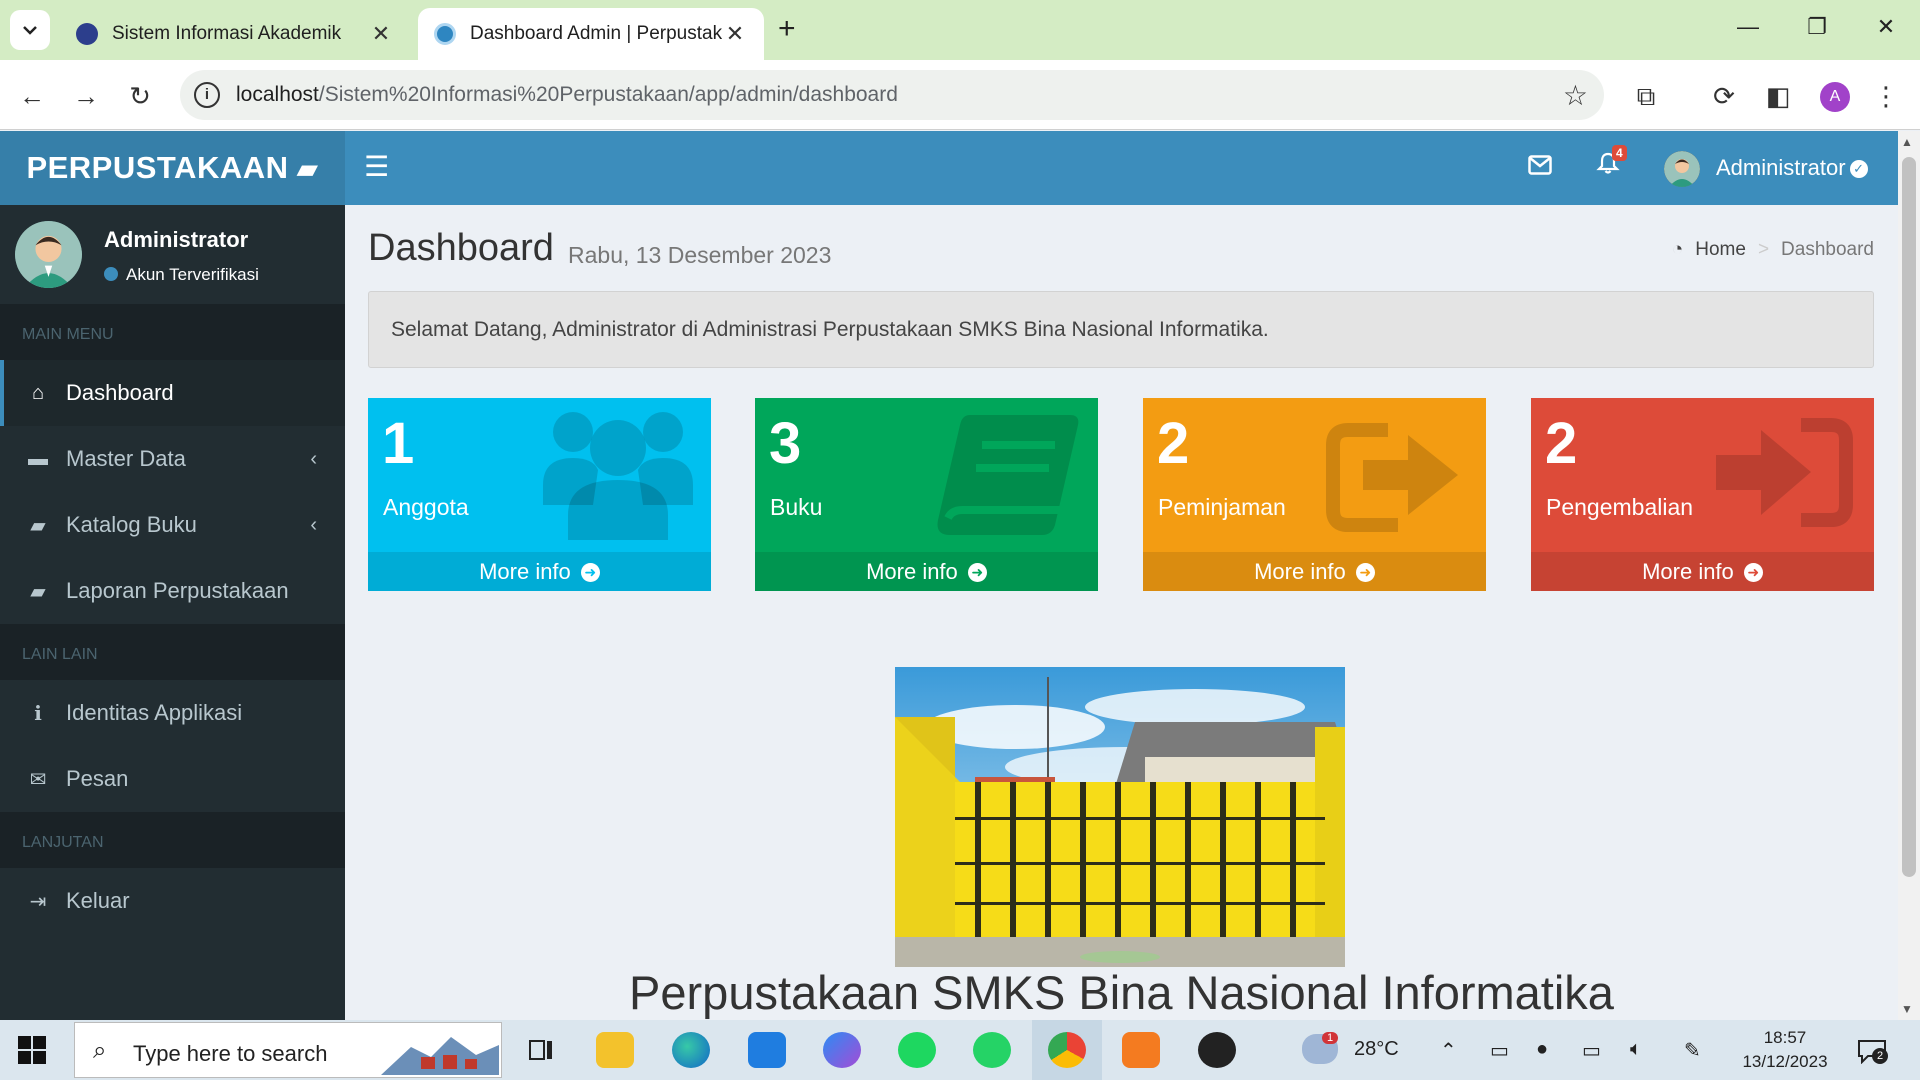 This screenshot has height=1080, width=1920. Describe the element at coordinates (1817, 27) in the screenshot. I see `restore-button: ❐` at that location.